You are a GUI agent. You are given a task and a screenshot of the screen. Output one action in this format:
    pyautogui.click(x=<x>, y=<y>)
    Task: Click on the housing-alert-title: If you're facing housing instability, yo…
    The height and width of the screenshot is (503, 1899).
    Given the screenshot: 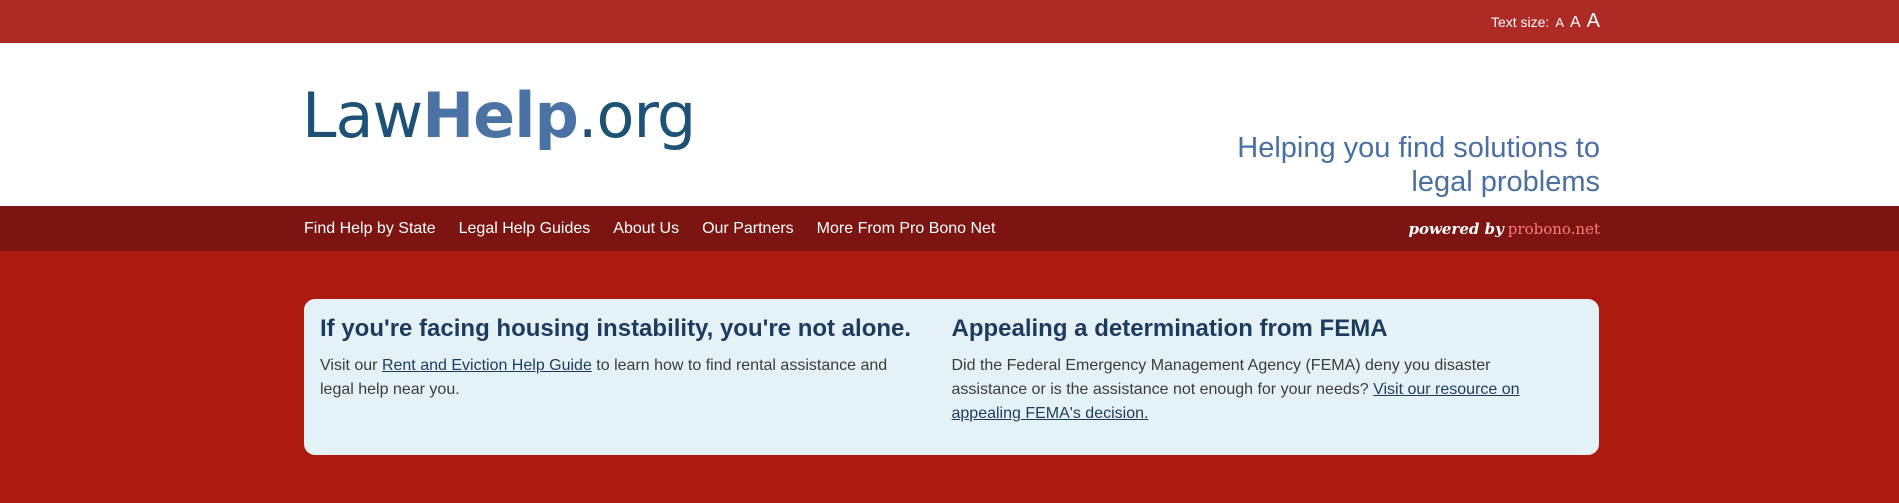 What is the action you would take?
    pyautogui.click(x=616, y=328)
    